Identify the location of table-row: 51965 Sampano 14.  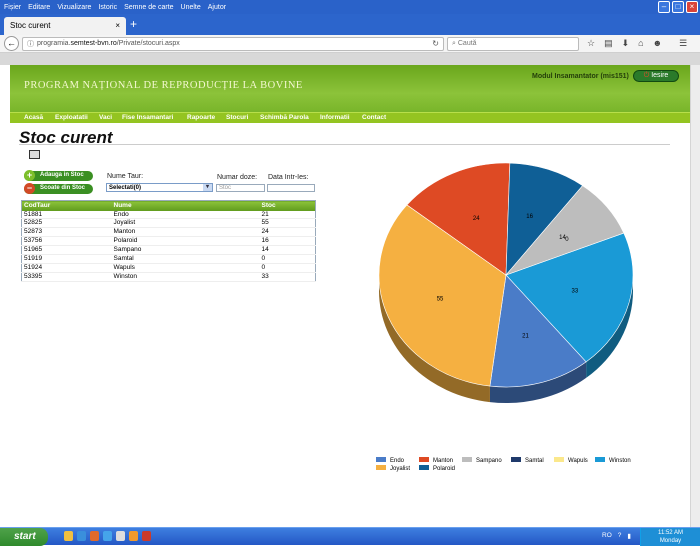
(168, 250).